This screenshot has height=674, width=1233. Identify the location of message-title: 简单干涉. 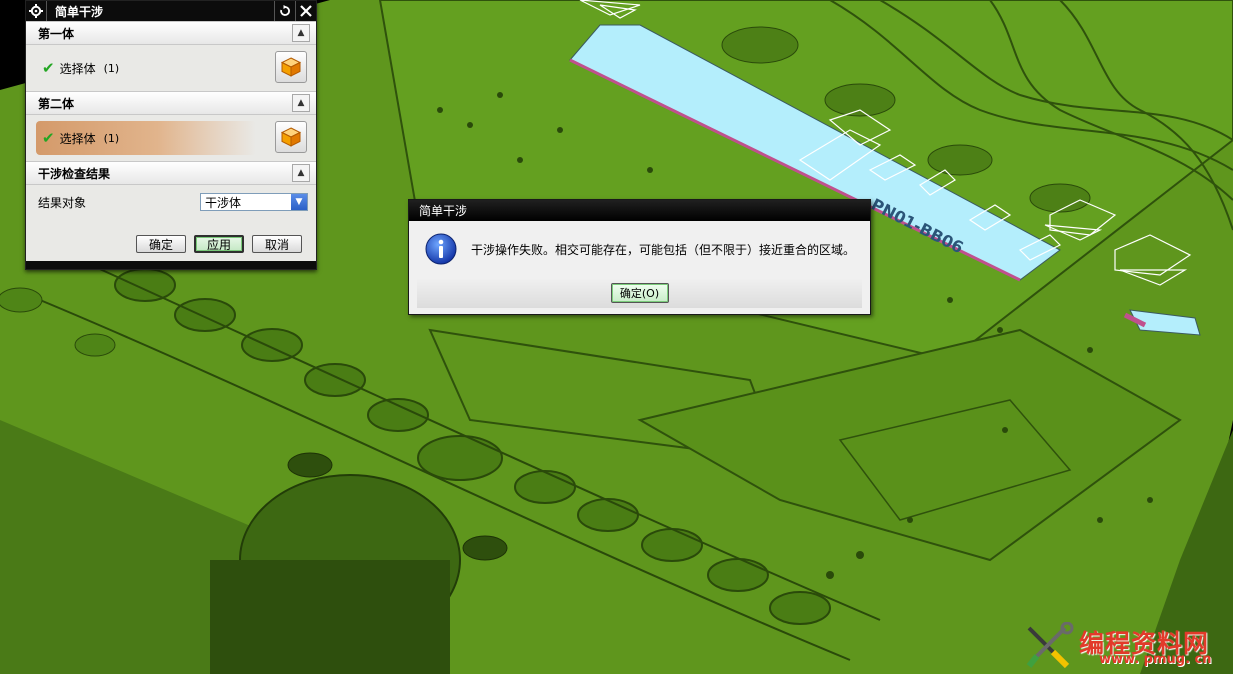
(443, 211).